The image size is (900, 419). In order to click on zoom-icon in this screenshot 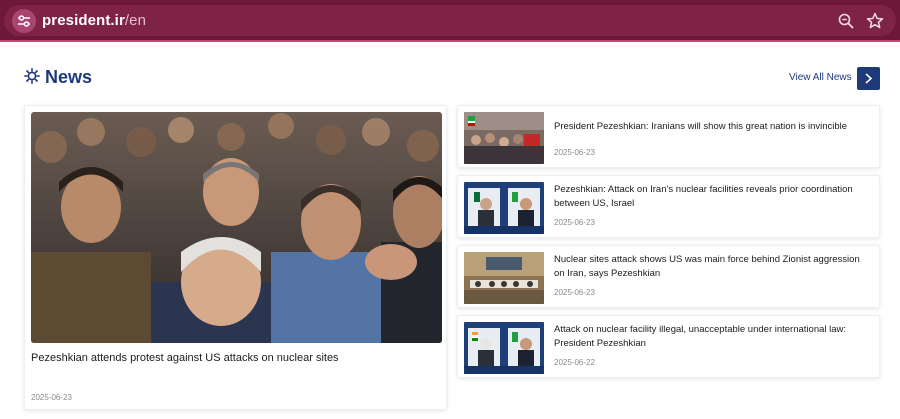, I will do `click(846, 21)`.